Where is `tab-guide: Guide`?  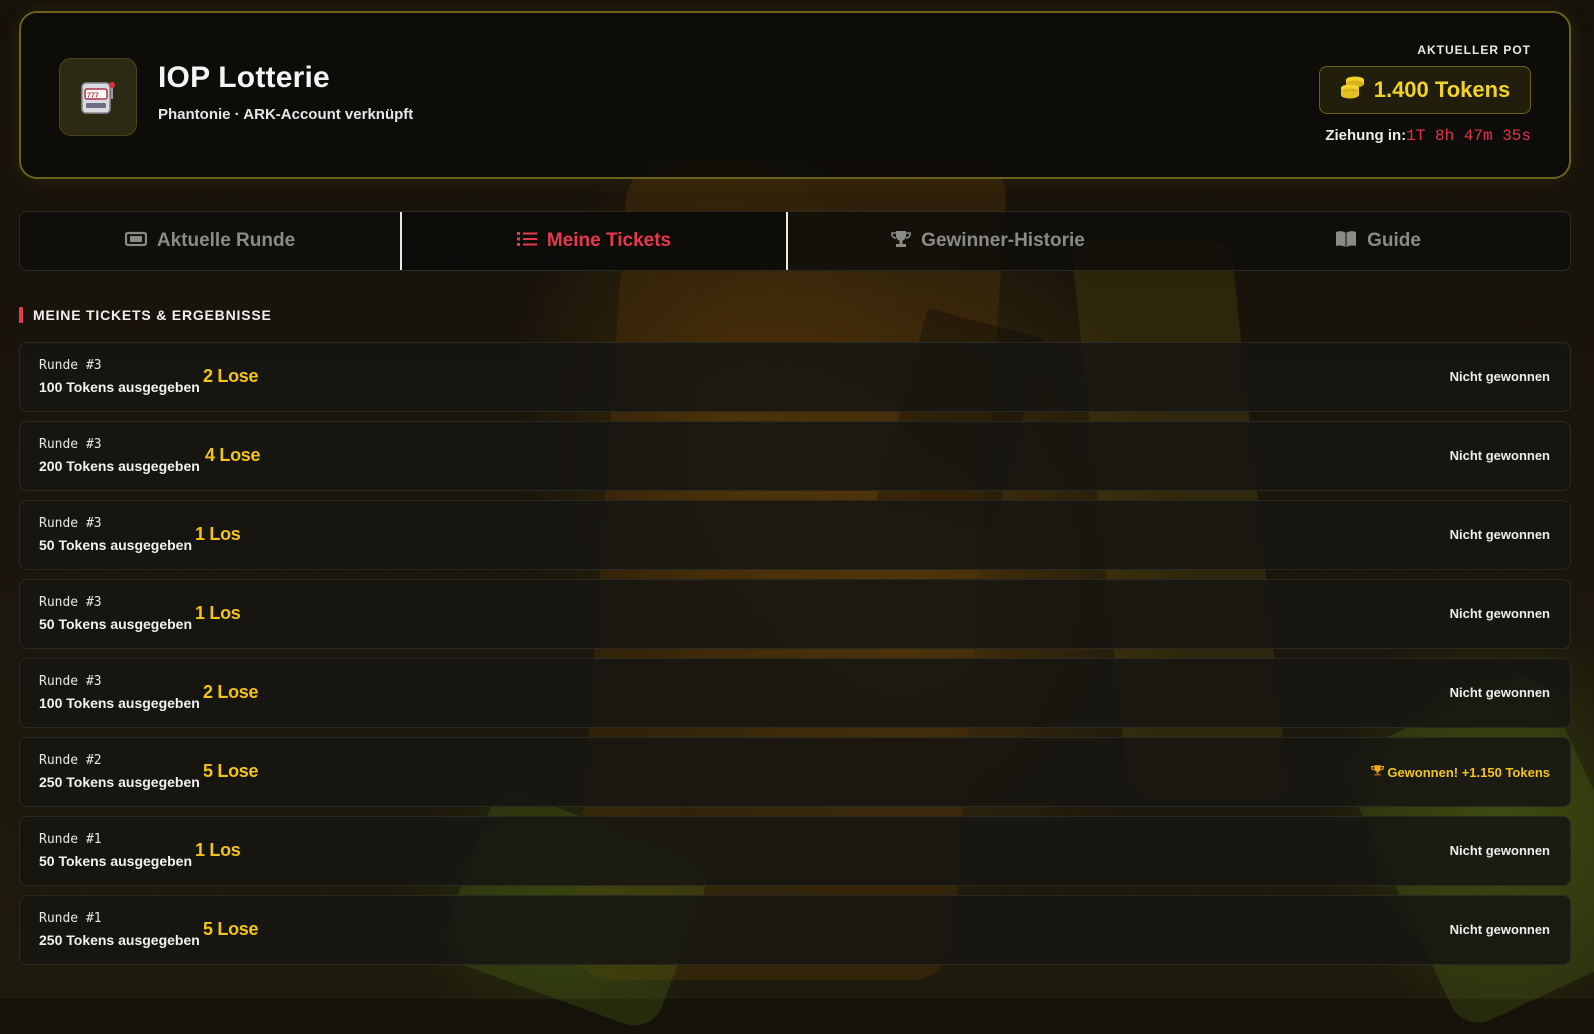 tab-guide: Guide is located at coordinates (1378, 241).